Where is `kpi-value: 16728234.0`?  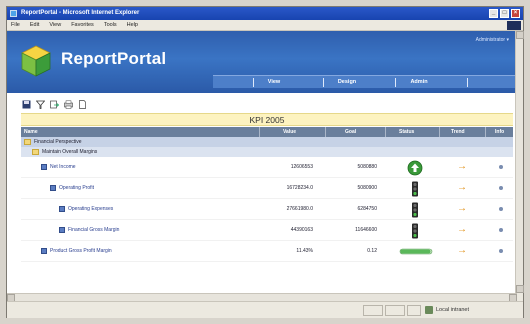 kpi-value: 16728234.0 is located at coordinates (299, 188).